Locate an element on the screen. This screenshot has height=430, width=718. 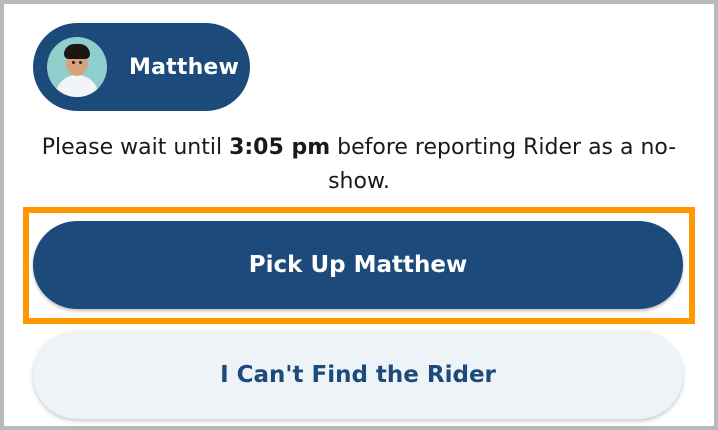
rider-chip: Matthew is located at coordinates (141, 67).